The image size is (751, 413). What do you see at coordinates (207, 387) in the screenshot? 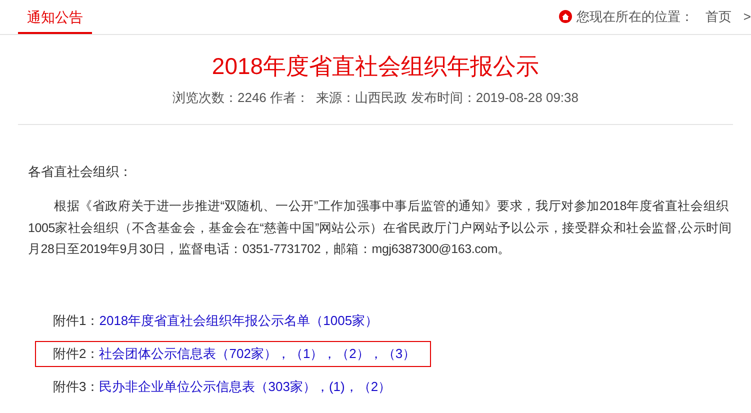
I see `attachment-link: 民办非企业单位公示信息表（303家）` at bounding box center [207, 387].